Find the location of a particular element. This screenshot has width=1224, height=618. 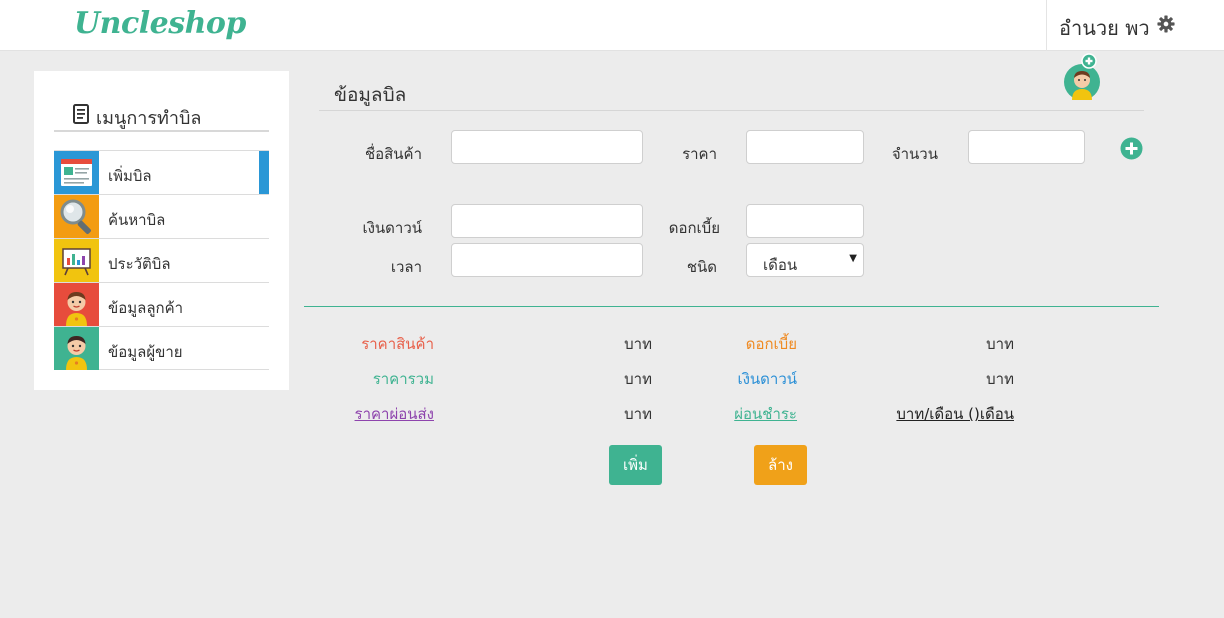

down-payment-input is located at coordinates (547, 221).